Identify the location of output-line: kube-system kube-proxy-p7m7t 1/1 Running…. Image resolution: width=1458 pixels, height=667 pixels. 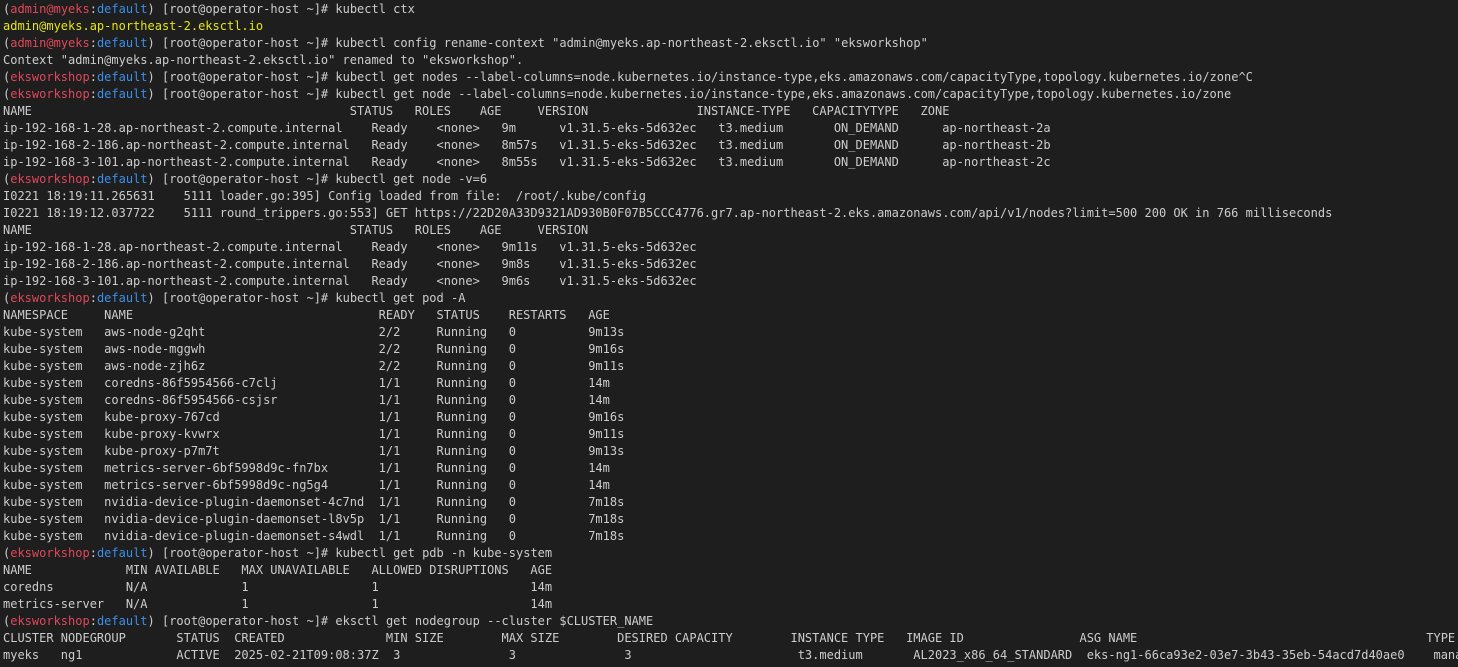
(730, 451).